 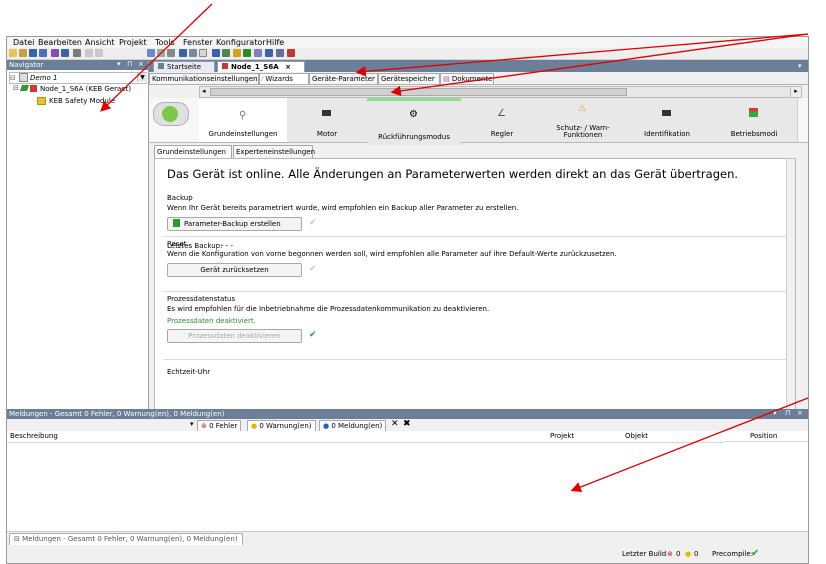 I want to click on wizard-label-grundeinstellungen: Grundeinstellungen, so click(x=243, y=134).